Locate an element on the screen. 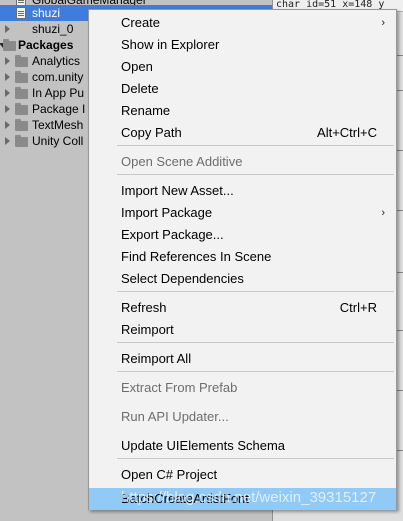 This screenshot has width=403, height=521. menu-item-show-in-explorer: Show in Explorer is located at coordinates (242, 45).